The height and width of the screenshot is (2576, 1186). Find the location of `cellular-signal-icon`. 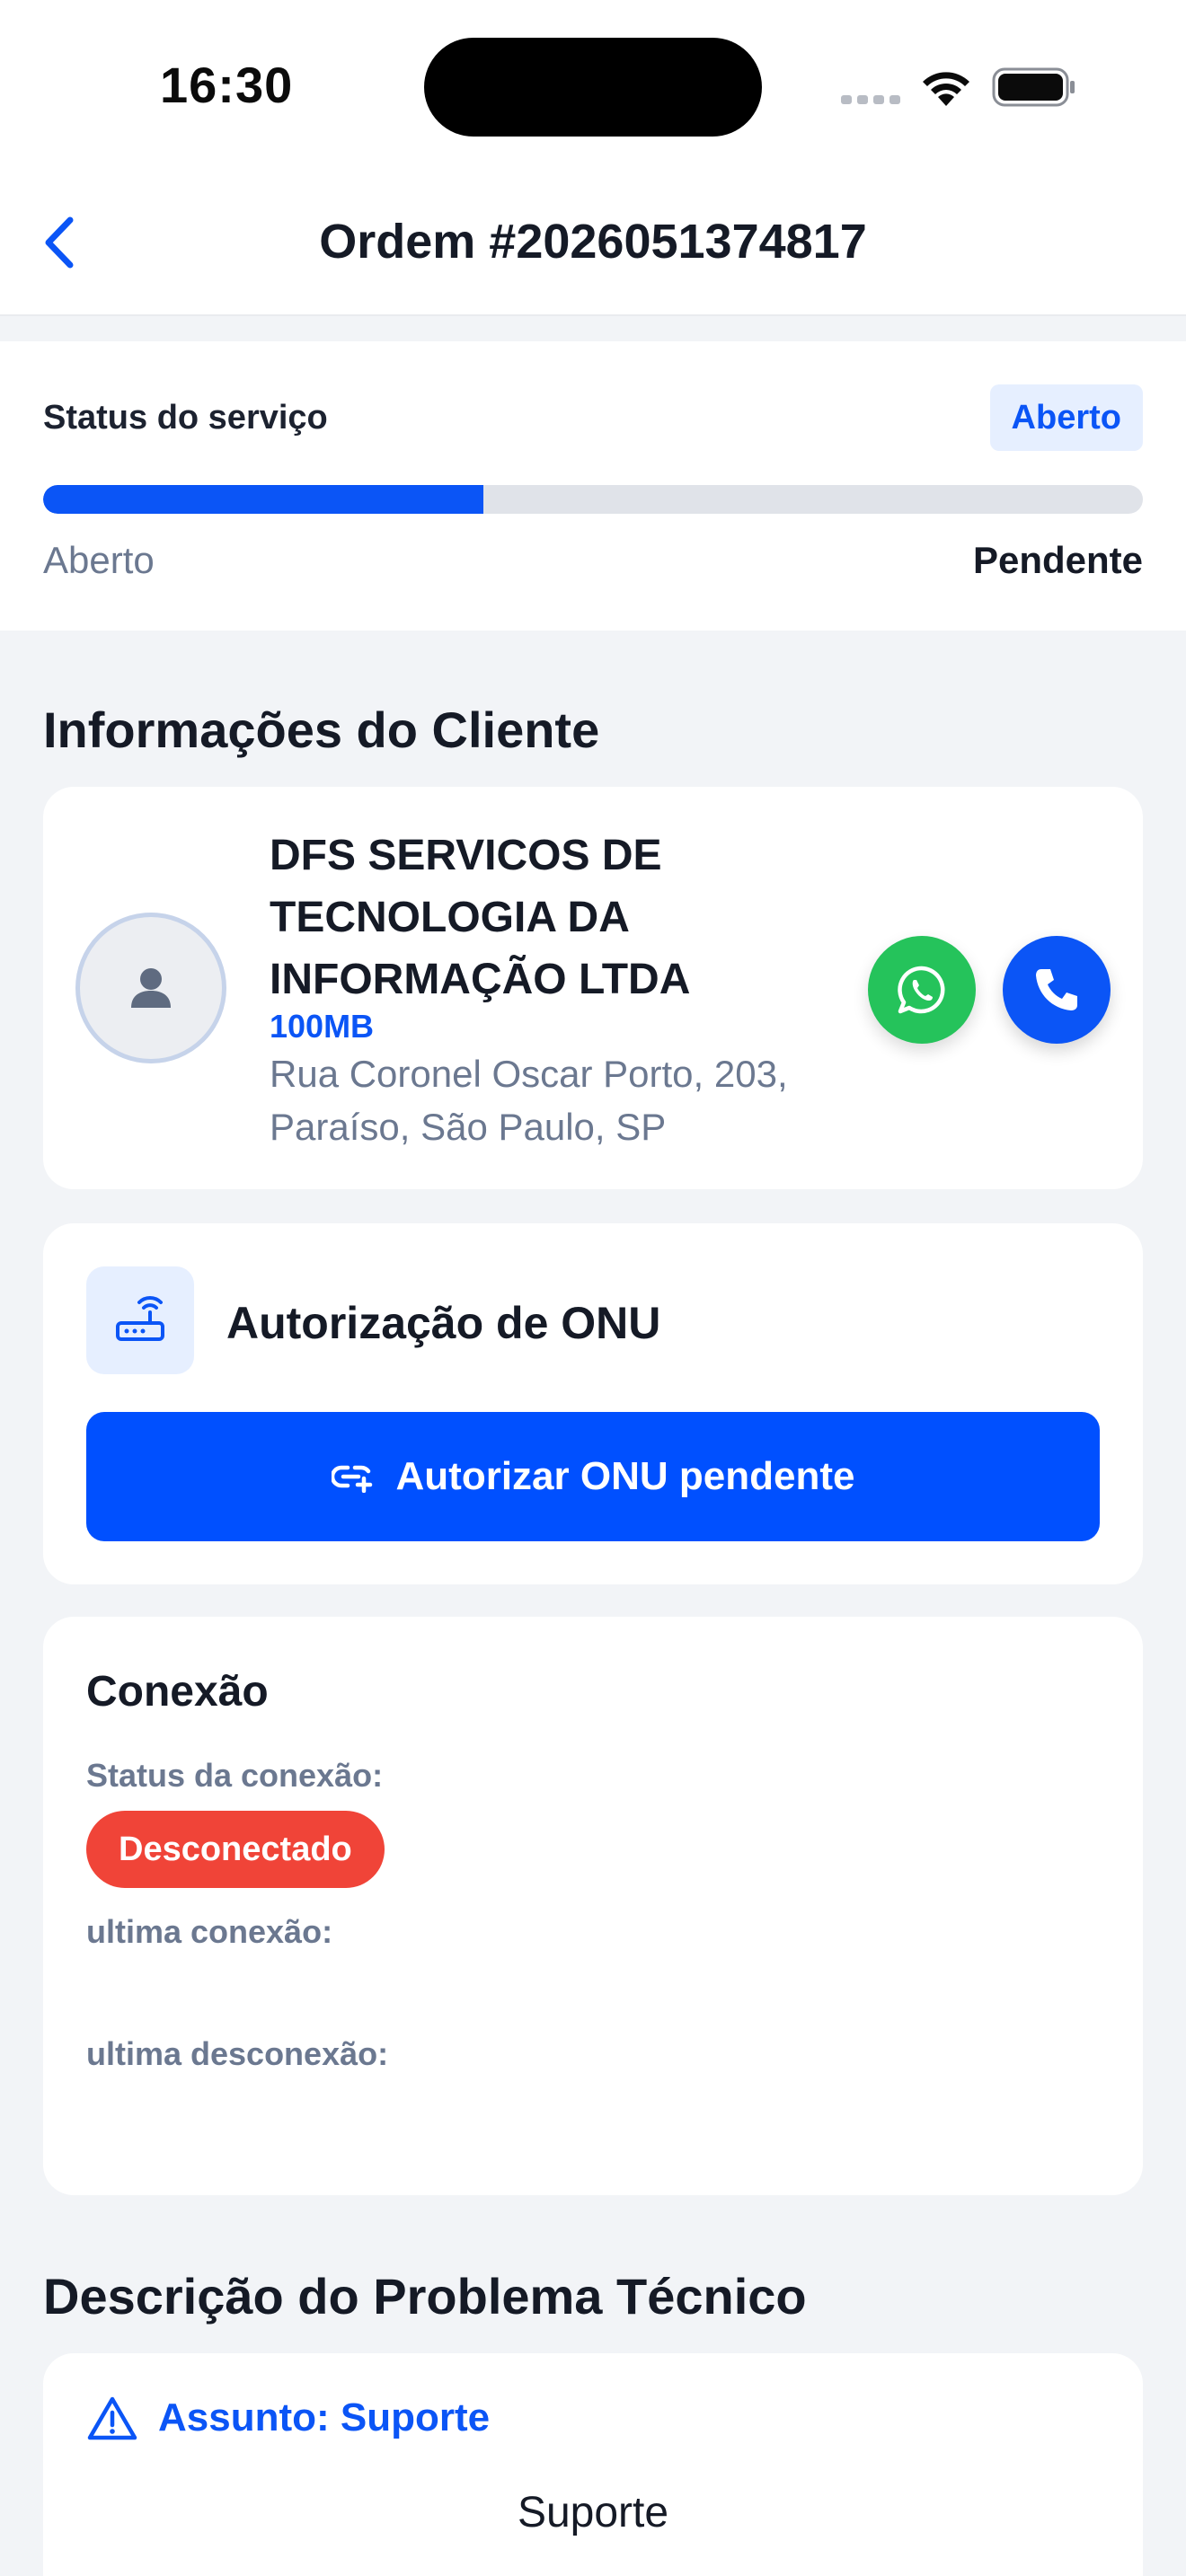

cellular-signal-icon is located at coordinates (870, 99).